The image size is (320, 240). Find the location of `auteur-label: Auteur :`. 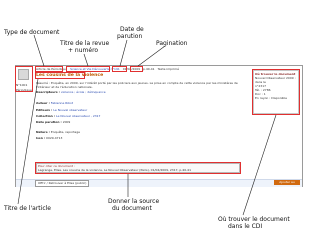

auteur-label: Auteur : is located at coordinates (43, 103).